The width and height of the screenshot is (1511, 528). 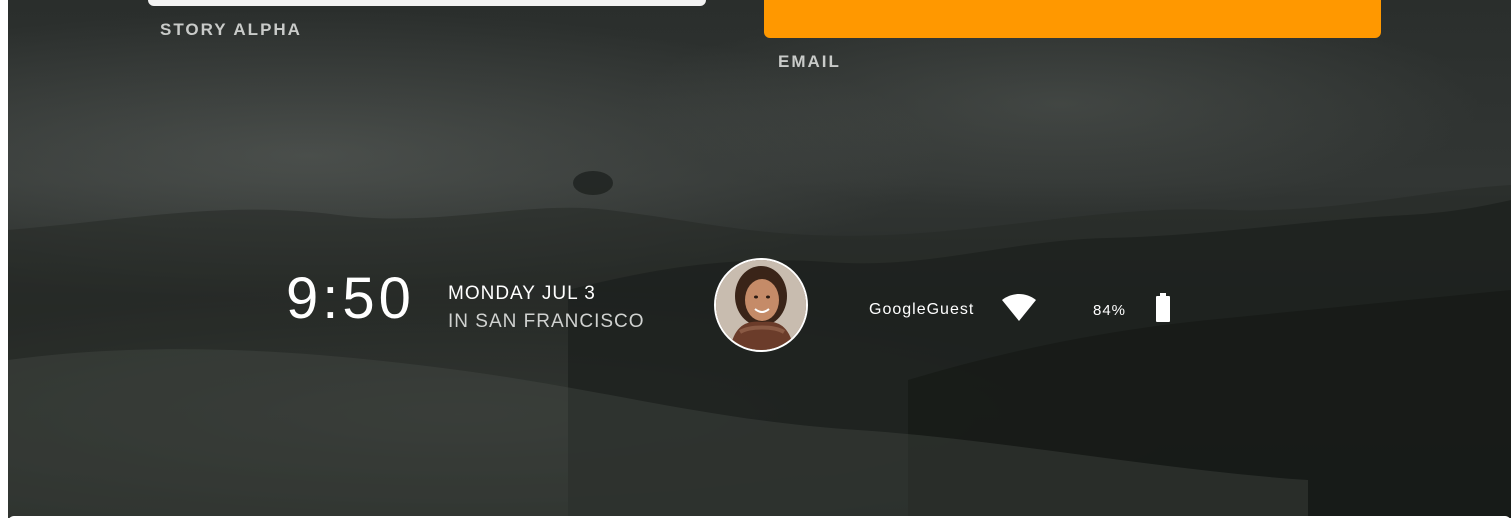 What do you see at coordinates (231, 29) in the screenshot?
I see `story-alpha-label: STORY ALPHA` at bounding box center [231, 29].